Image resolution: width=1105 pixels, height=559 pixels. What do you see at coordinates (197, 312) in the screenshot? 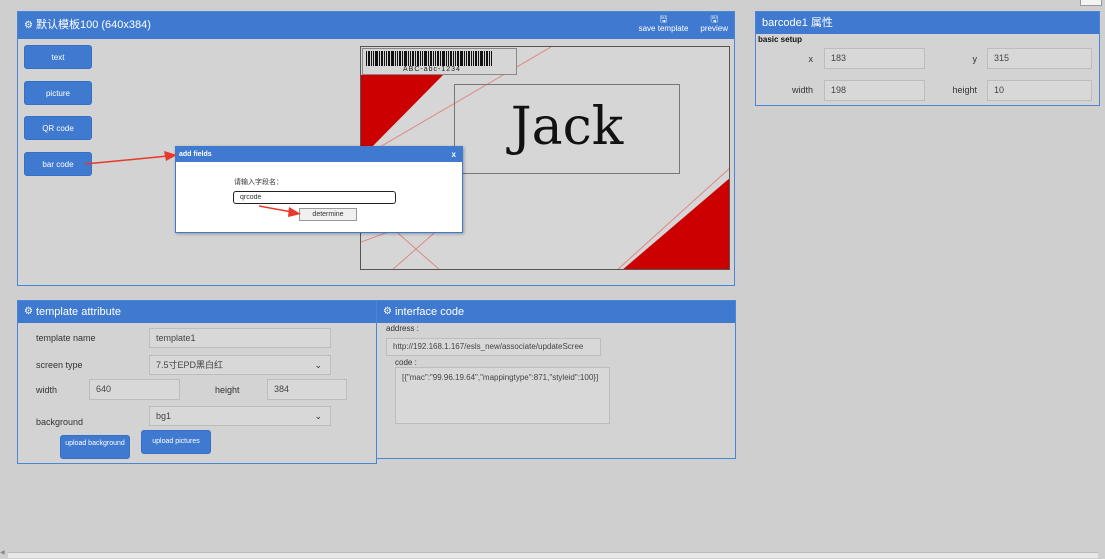
I see `template-header: ⚙ template attribute` at bounding box center [197, 312].